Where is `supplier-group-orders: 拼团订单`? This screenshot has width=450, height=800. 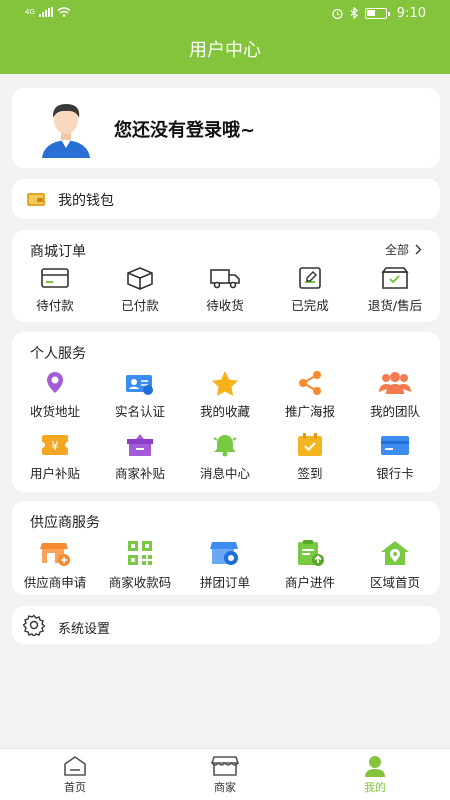 supplier-group-orders: 拼团订单 is located at coordinates (225, 565).